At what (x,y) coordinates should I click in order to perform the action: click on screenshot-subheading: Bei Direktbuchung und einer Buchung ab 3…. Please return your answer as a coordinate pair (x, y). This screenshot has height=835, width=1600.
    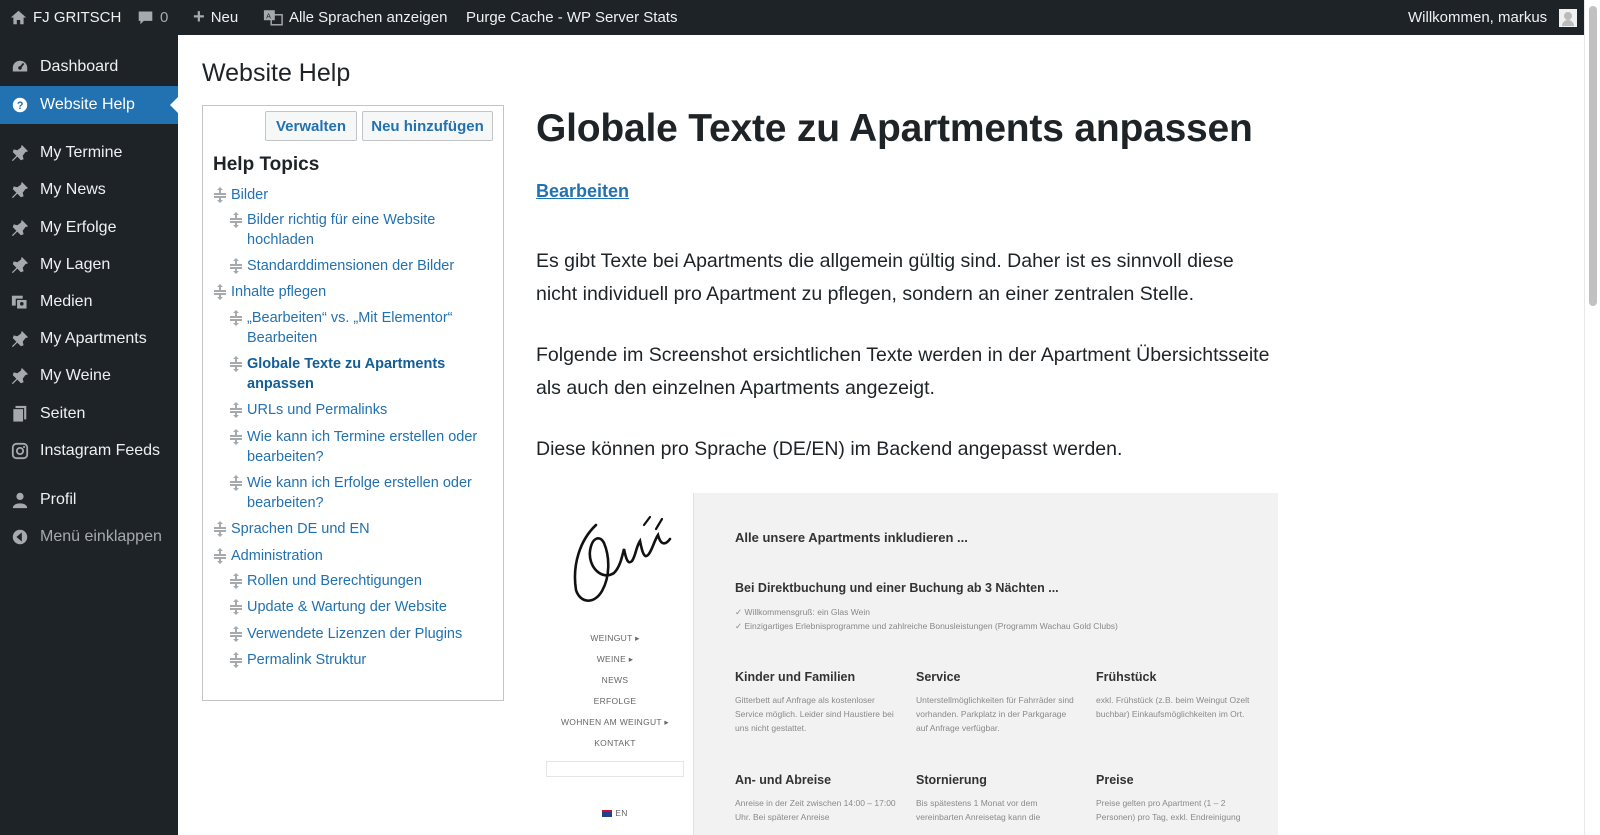
    Looking at the image, I should click on (897, 588).